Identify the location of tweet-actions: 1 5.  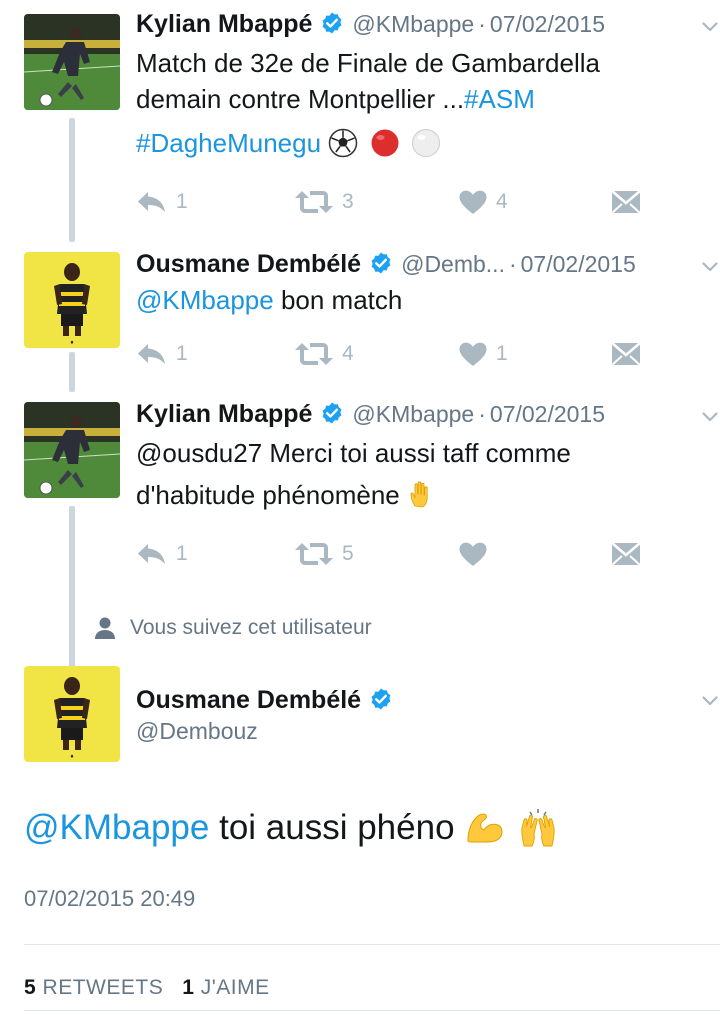
(396, 554).